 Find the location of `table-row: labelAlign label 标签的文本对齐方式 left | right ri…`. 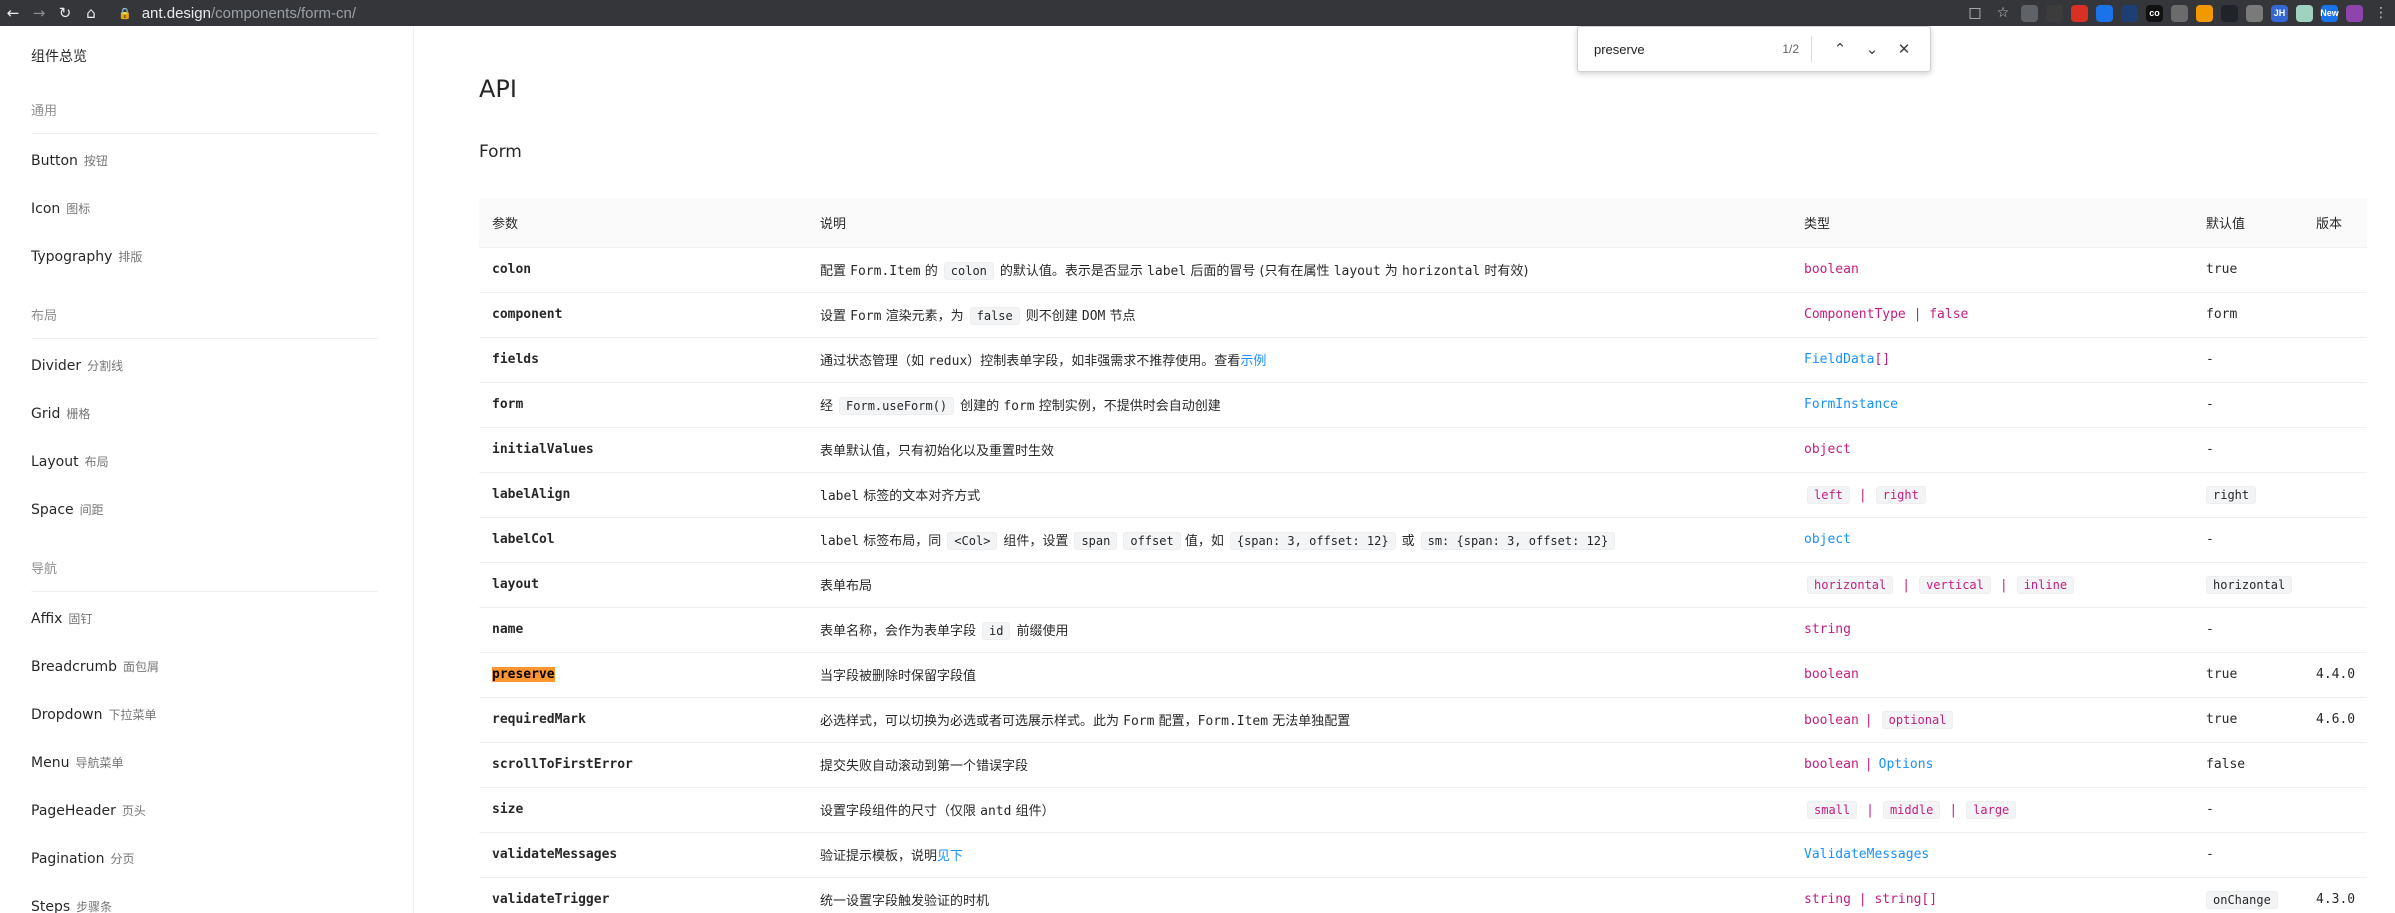

table-row: labelAlign label 标签的文本对齐方式 left | right ri… is located at coordinates (1423, 495).